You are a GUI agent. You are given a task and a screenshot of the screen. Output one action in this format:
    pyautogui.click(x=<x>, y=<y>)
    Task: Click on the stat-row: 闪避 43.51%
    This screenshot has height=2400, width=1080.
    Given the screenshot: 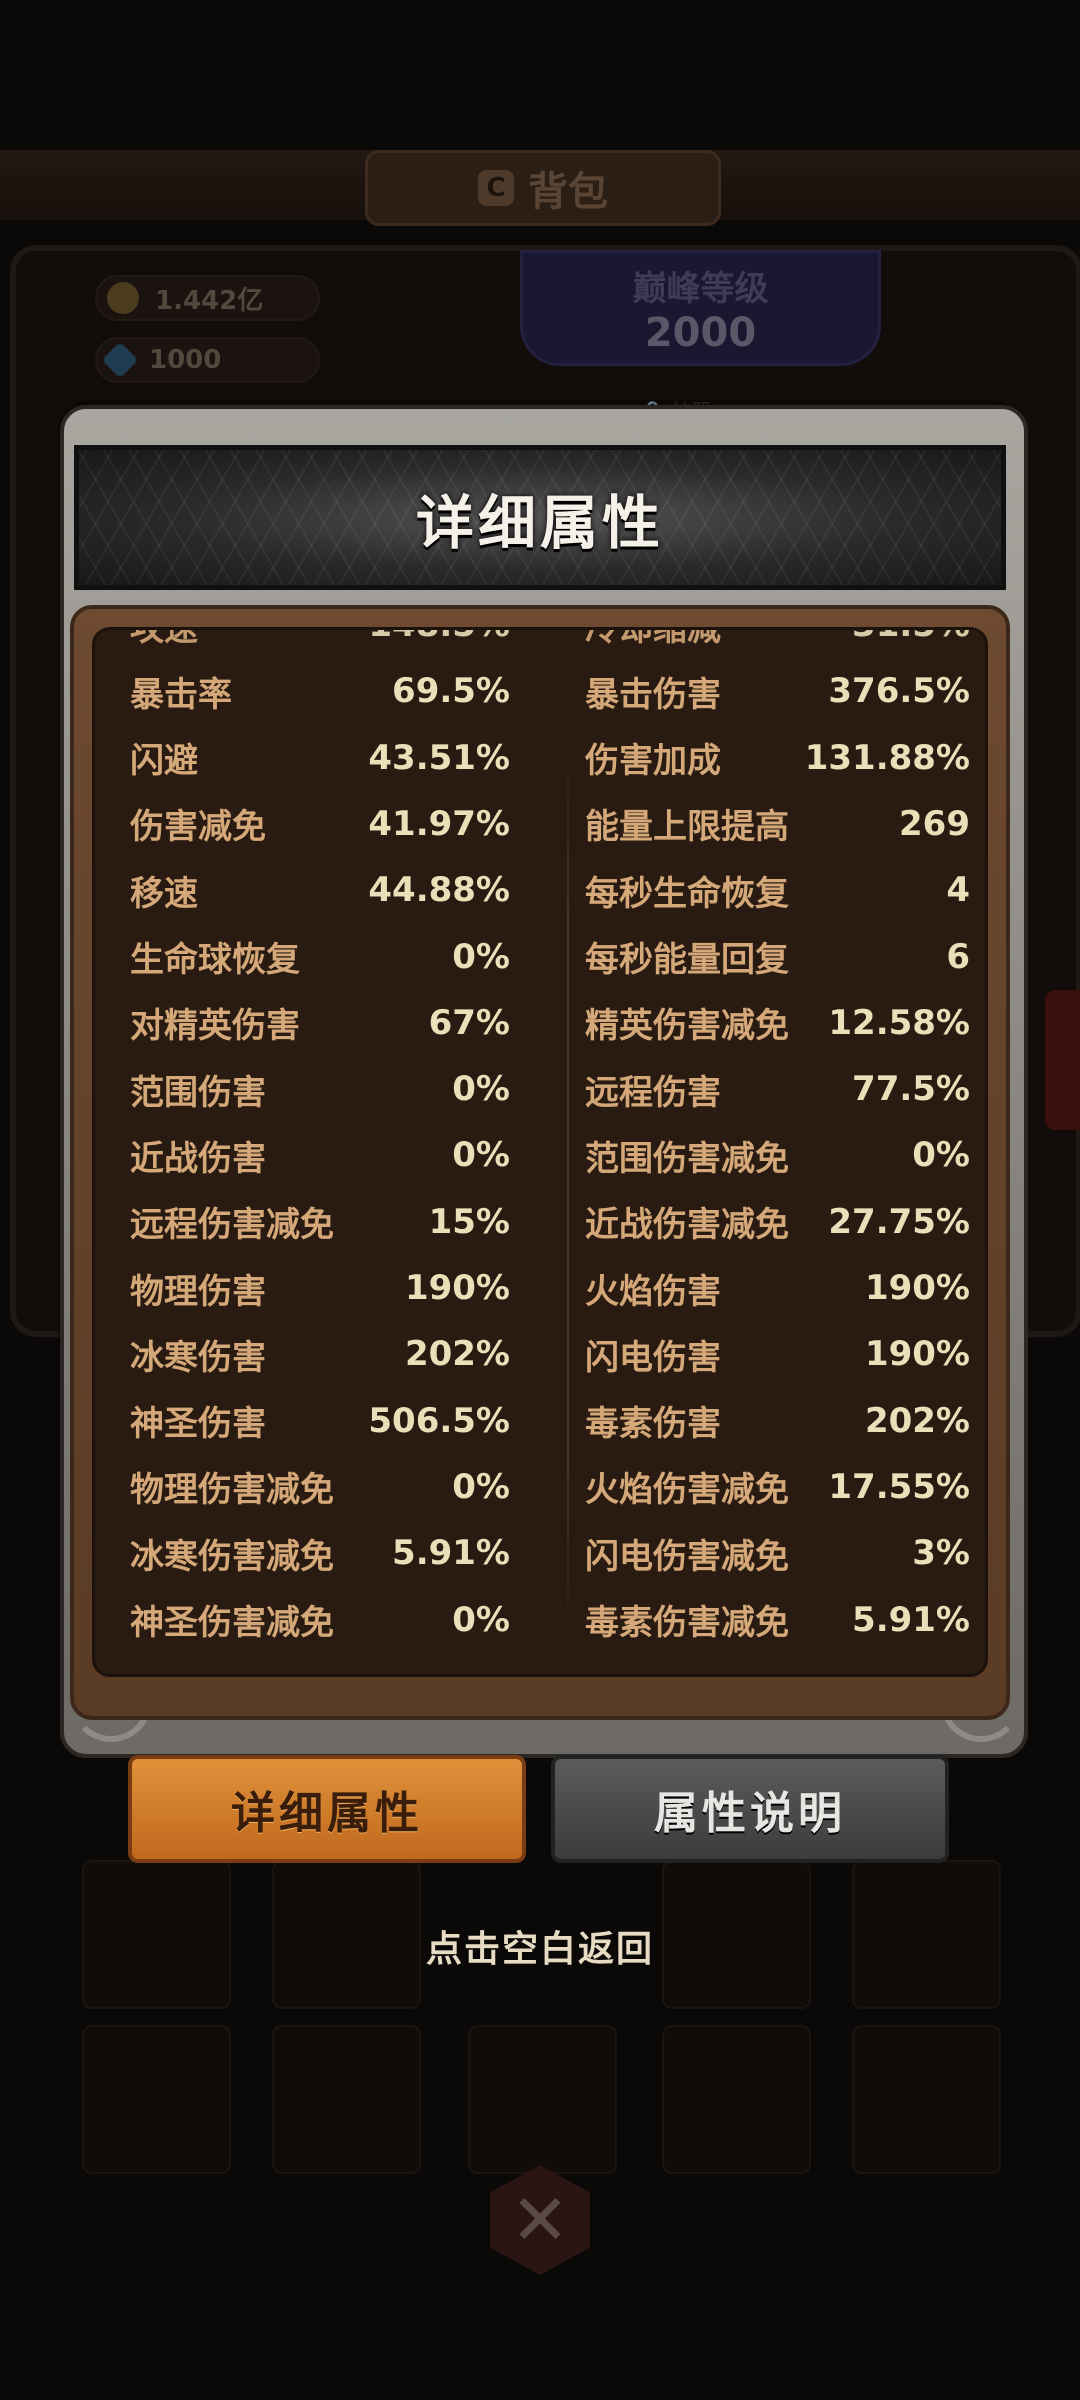 What is the action you would take?
    pyautogui.click(x=320, y=758)
    